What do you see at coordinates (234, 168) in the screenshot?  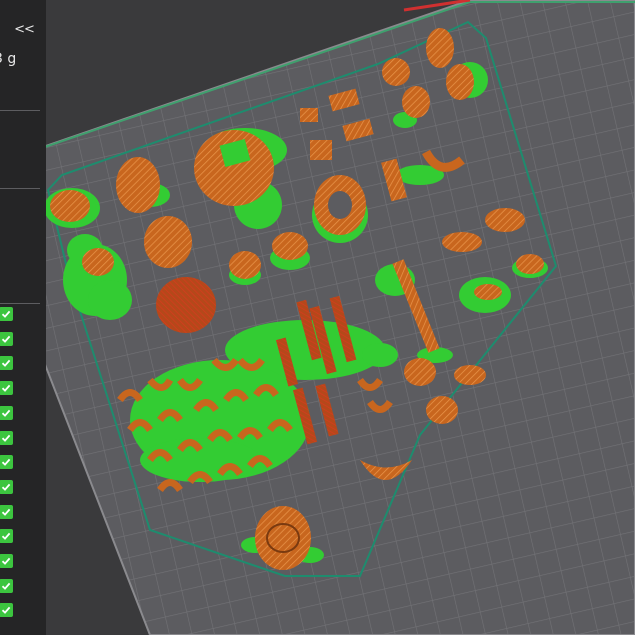 I see `part-head-large` at bounding box center [234, 168].